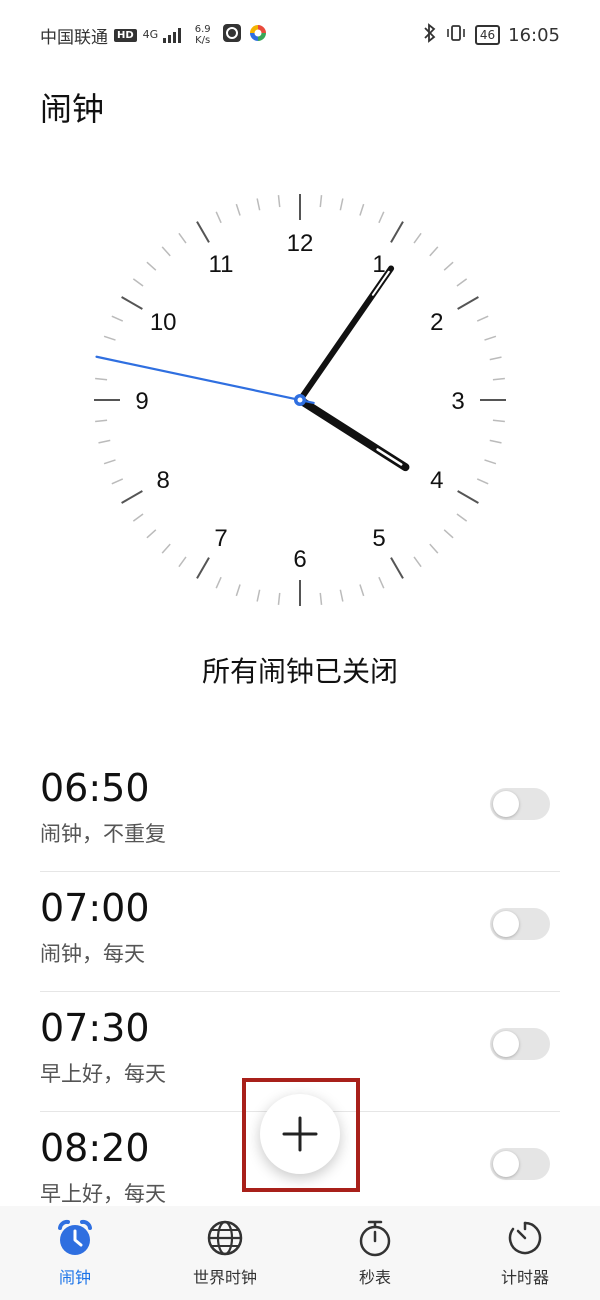 The height and width of the screenshot is (1300, 600). I want to click on hour-hand-marker, so click(389, 457).